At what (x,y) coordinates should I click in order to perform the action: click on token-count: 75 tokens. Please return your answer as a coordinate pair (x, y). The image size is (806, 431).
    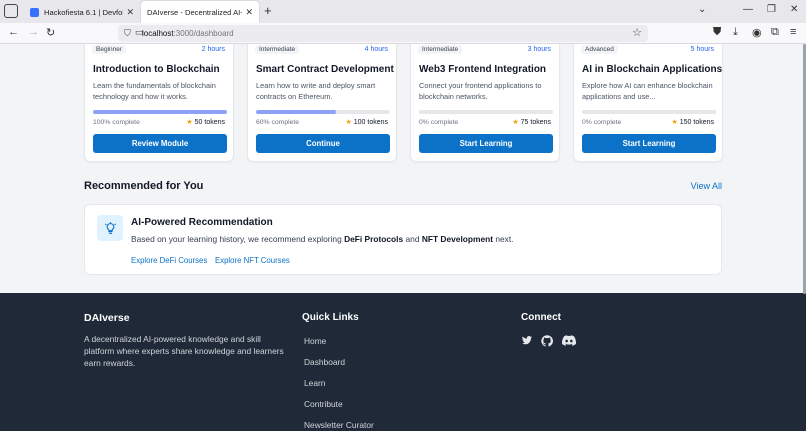
    Looking at the image, I should click on (535, 122).